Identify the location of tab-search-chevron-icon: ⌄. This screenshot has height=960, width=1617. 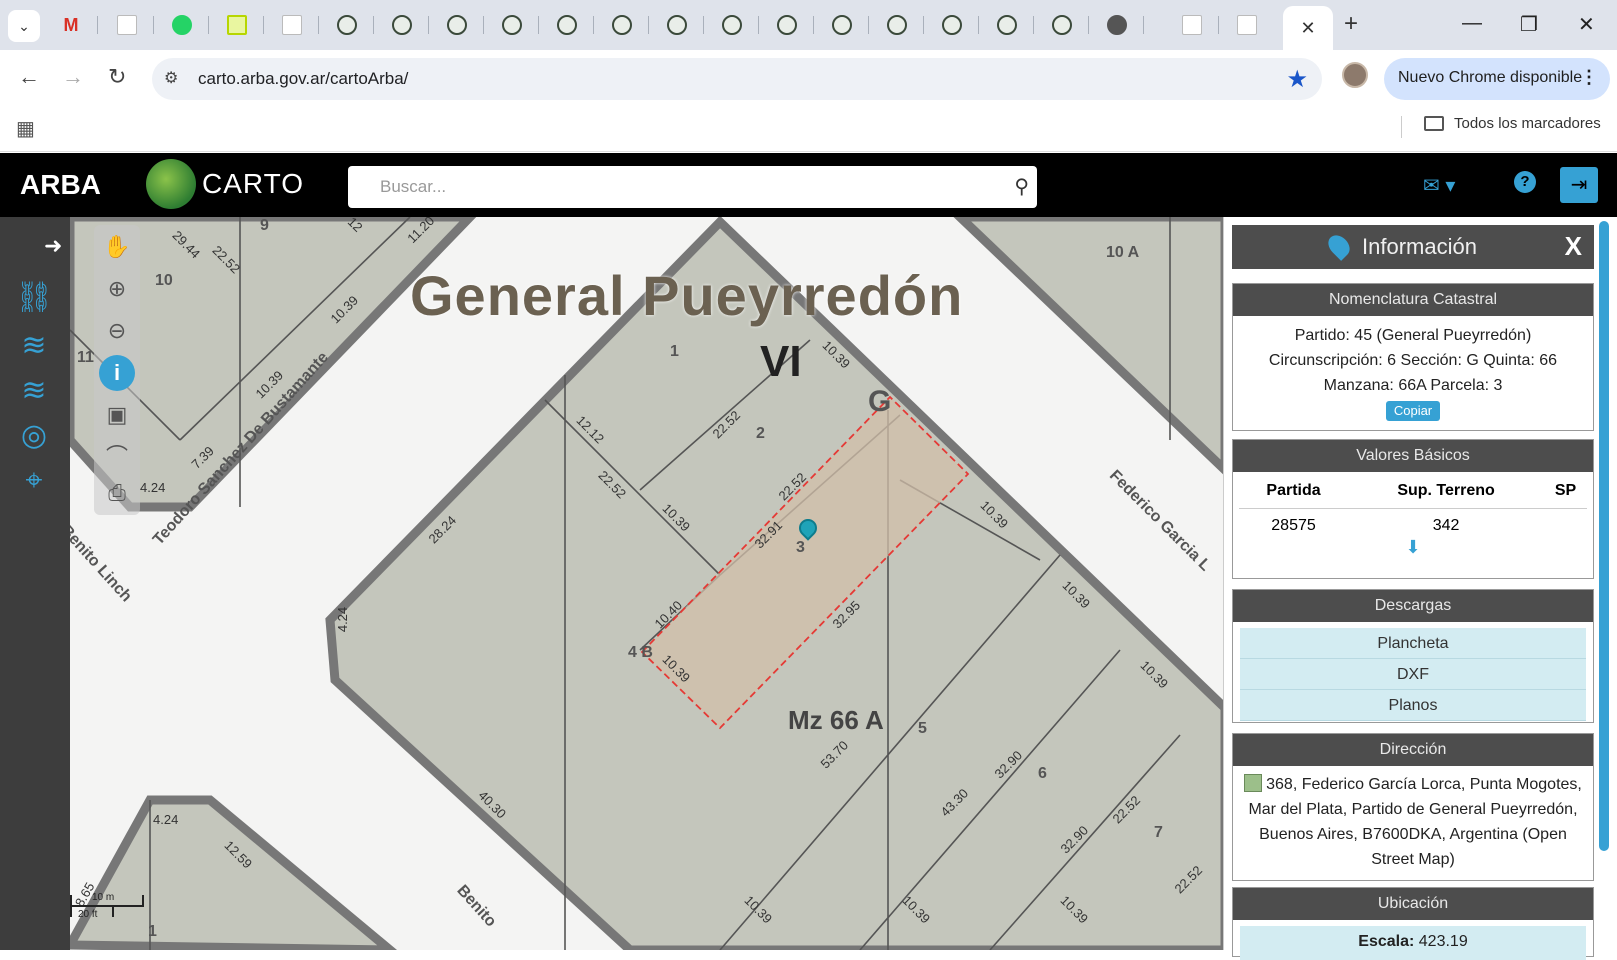
(24, 26).